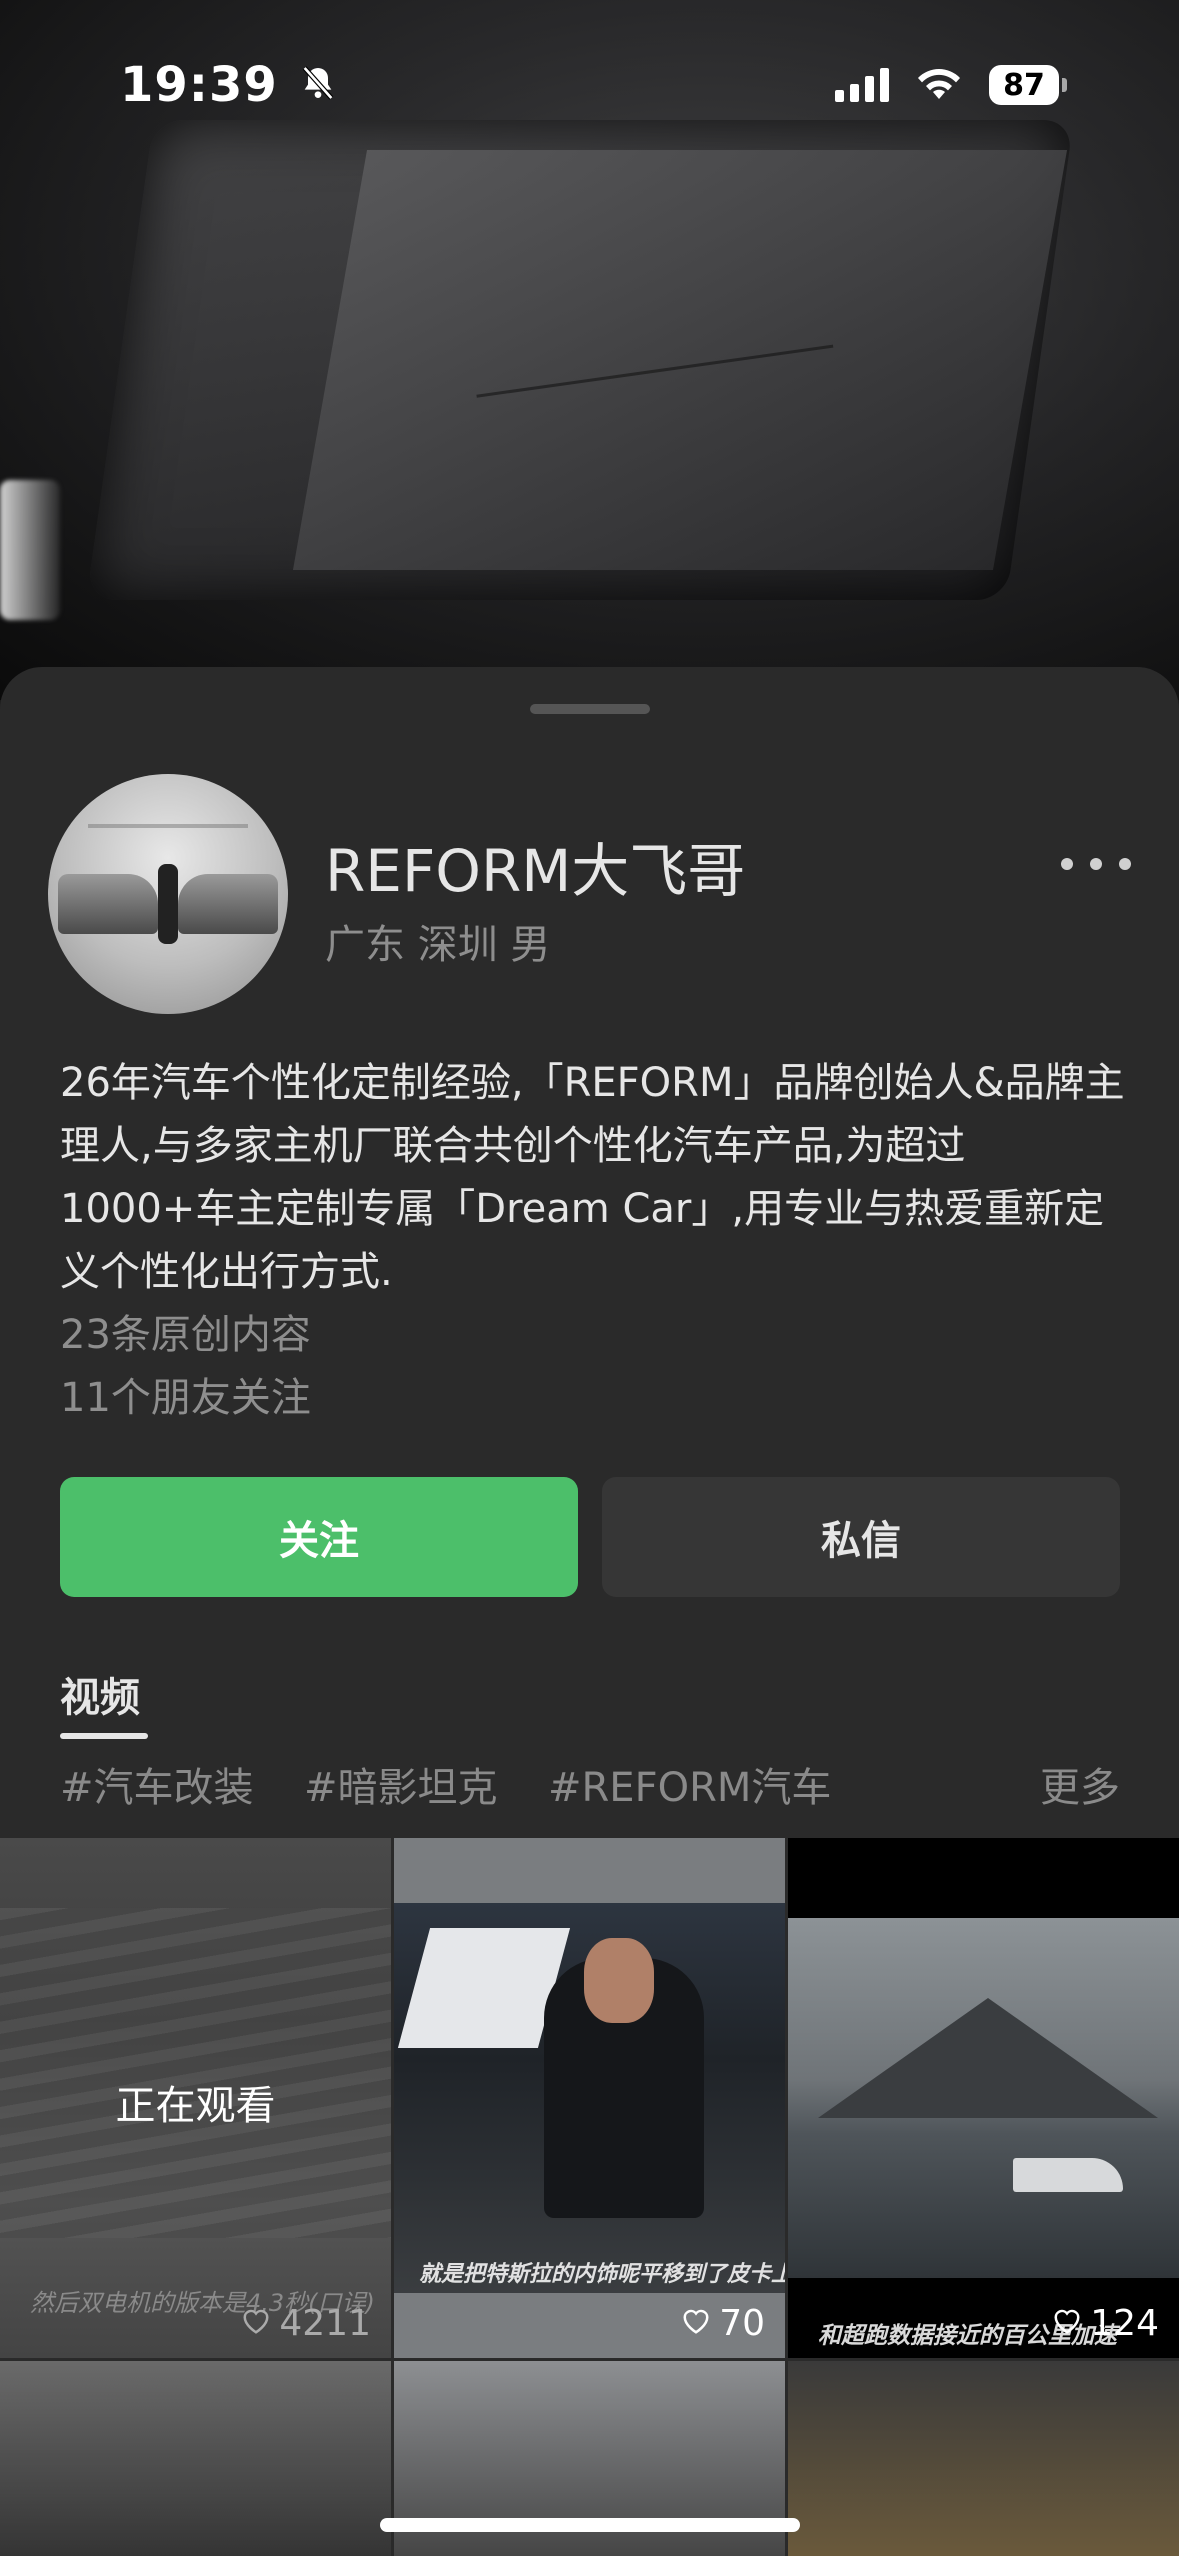 The image size is (1179, 2556). What do you see at coordinates (602, 2274) in the screenshot?
I see `video-caption: 就是把特斯拉的内饰呢平移到了皮卡上面` at bounding box center [602, 2274].